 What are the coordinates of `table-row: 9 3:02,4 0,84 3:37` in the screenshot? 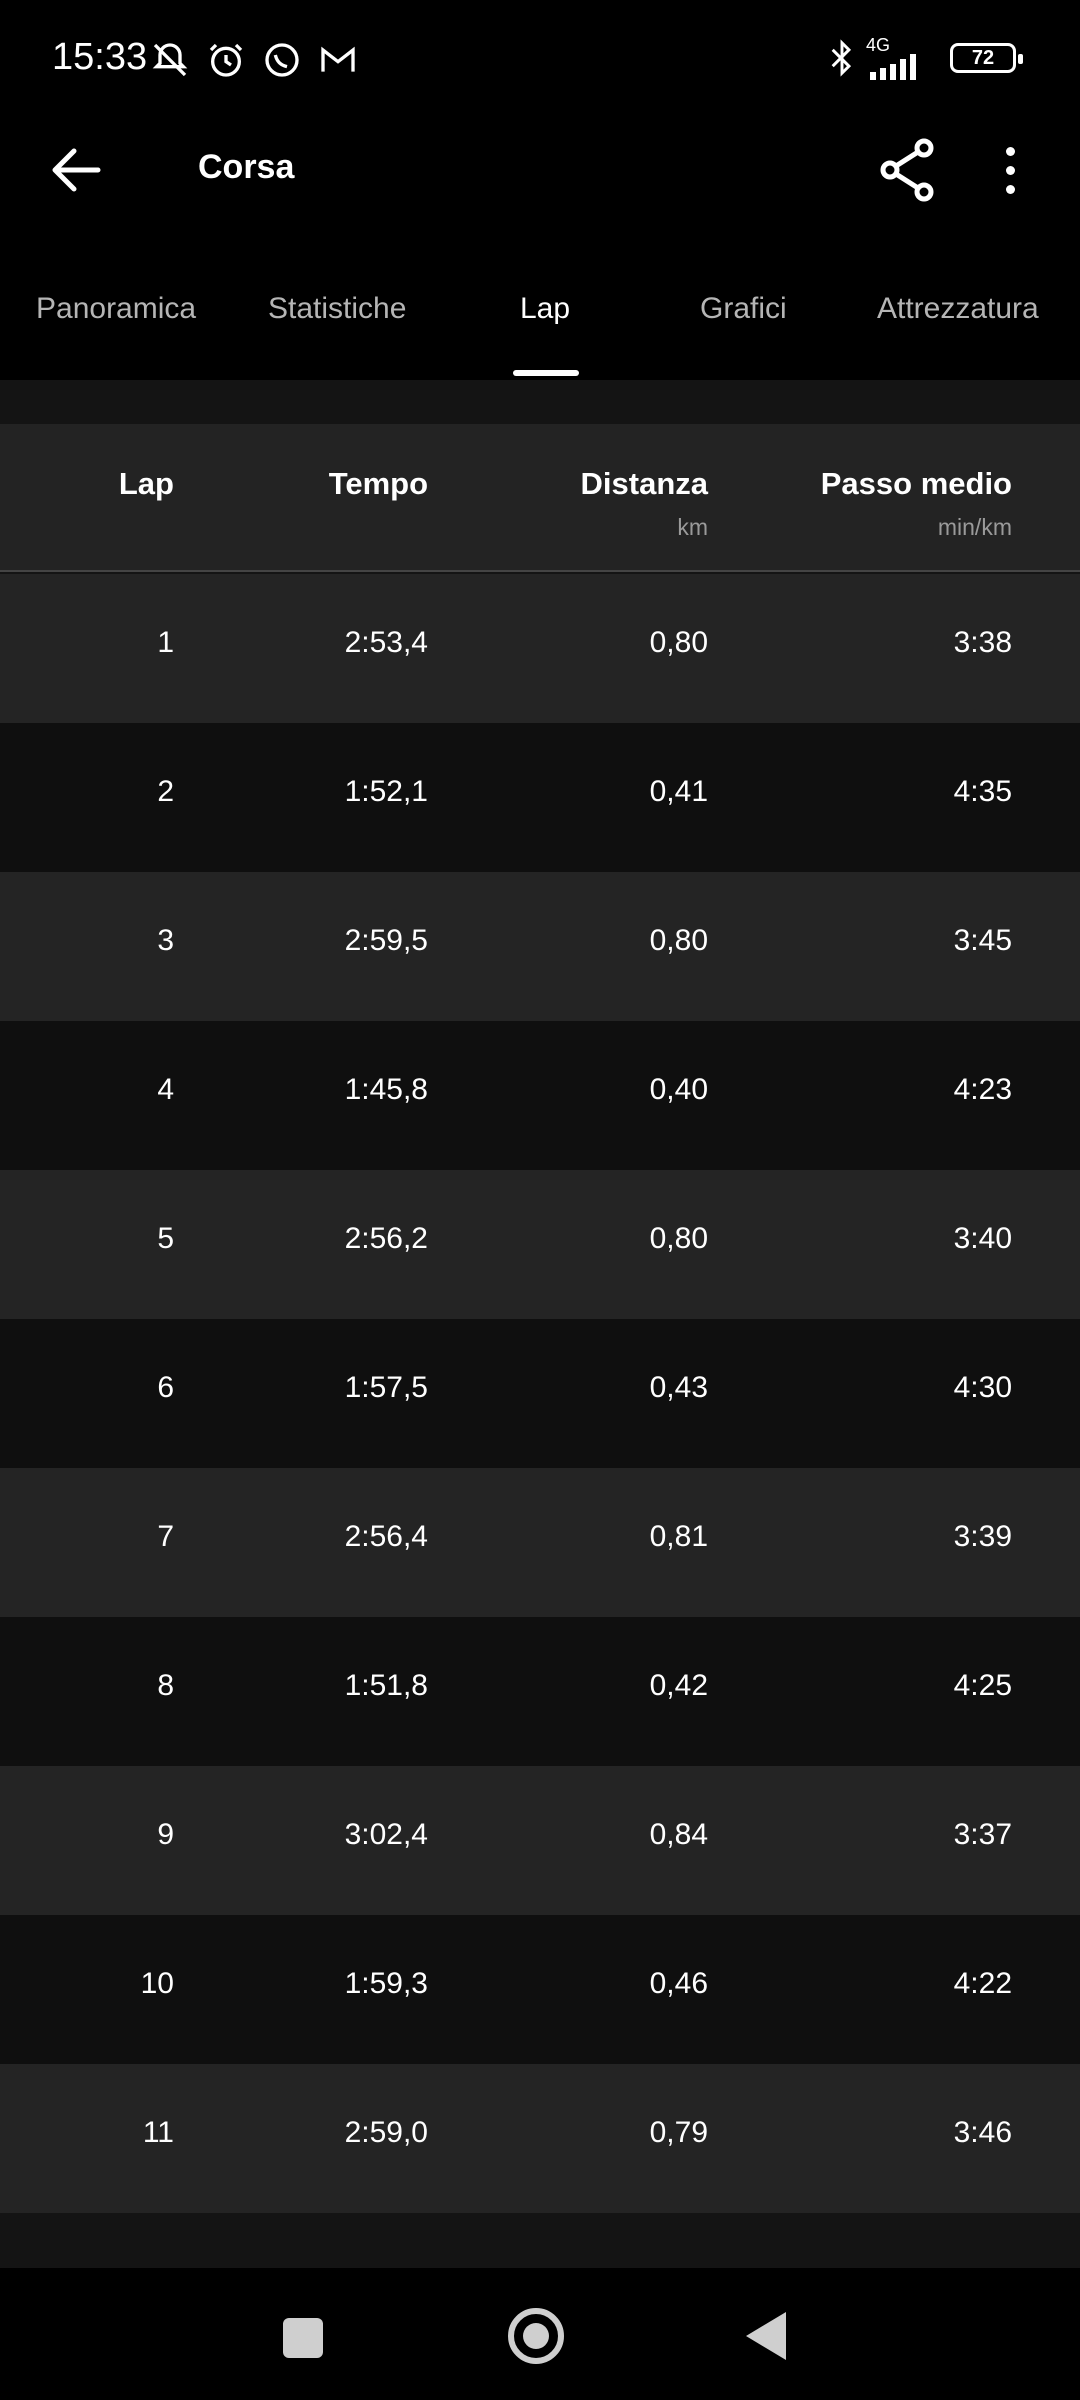 It's located at (540, 1840).